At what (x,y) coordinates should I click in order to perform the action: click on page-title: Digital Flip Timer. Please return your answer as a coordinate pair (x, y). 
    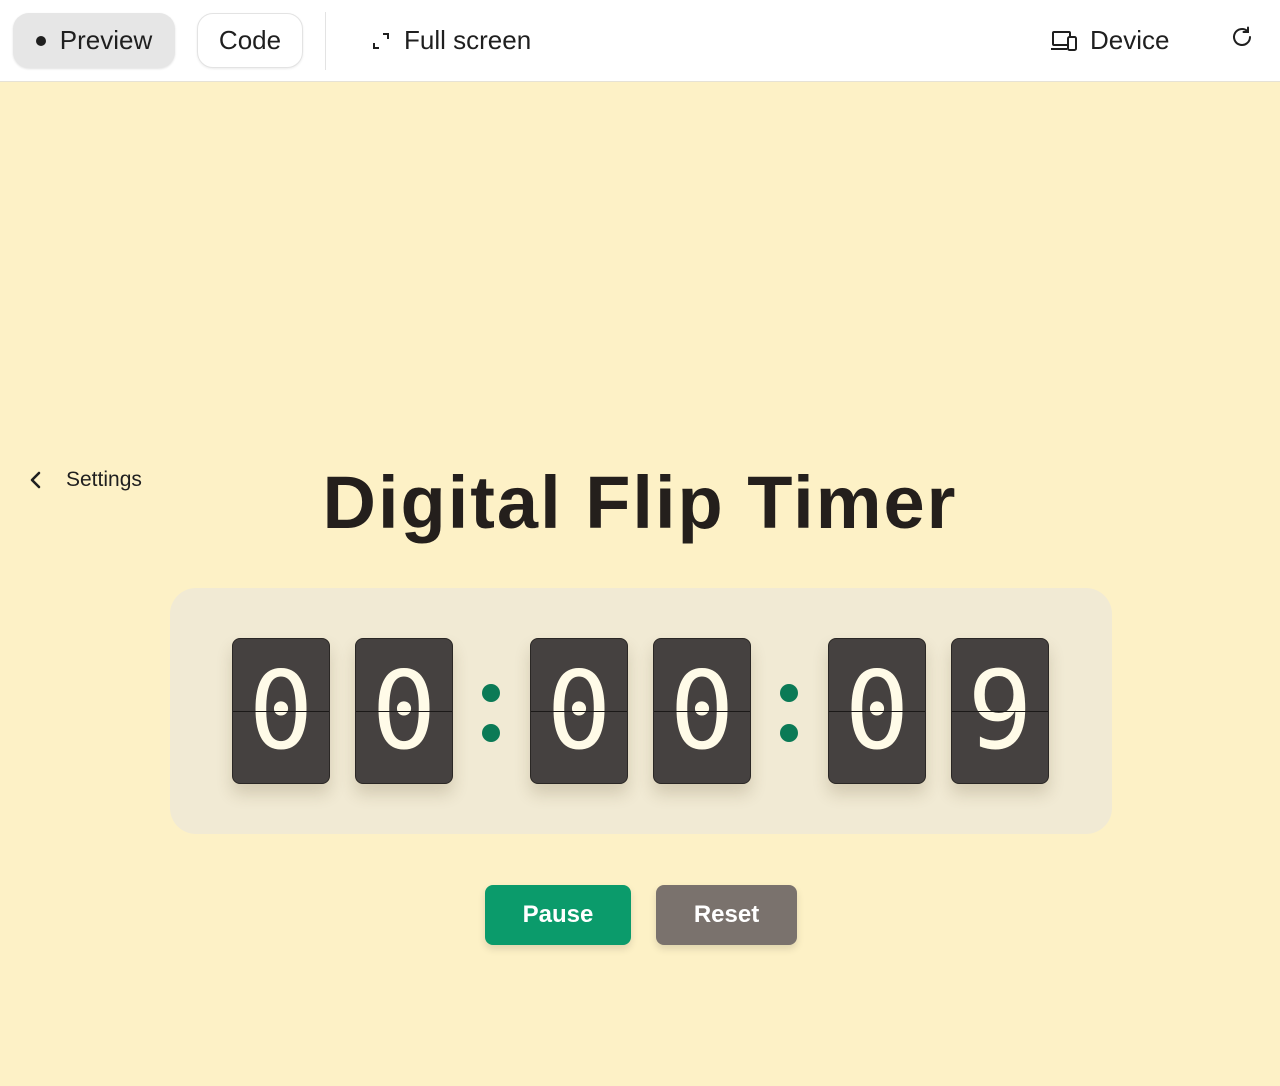
    Looking at the image, I should click on (640, 502).